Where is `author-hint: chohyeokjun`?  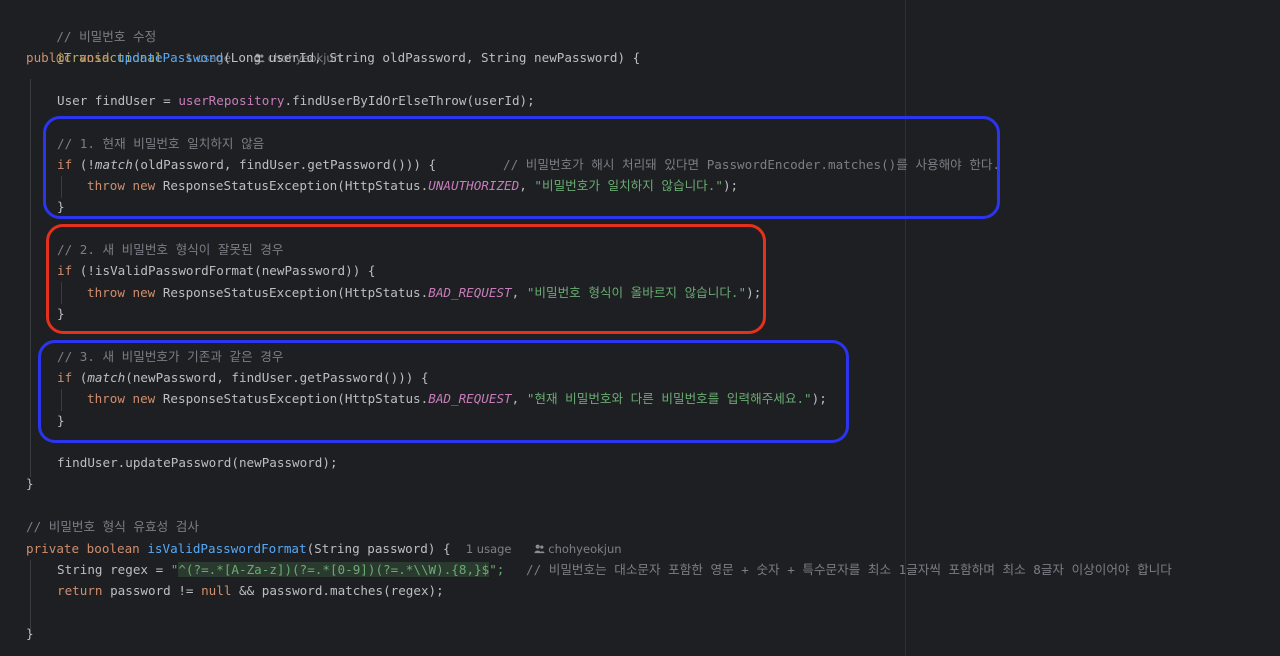
author-hint: chohyeokjun is located at coordinates (578, 549).